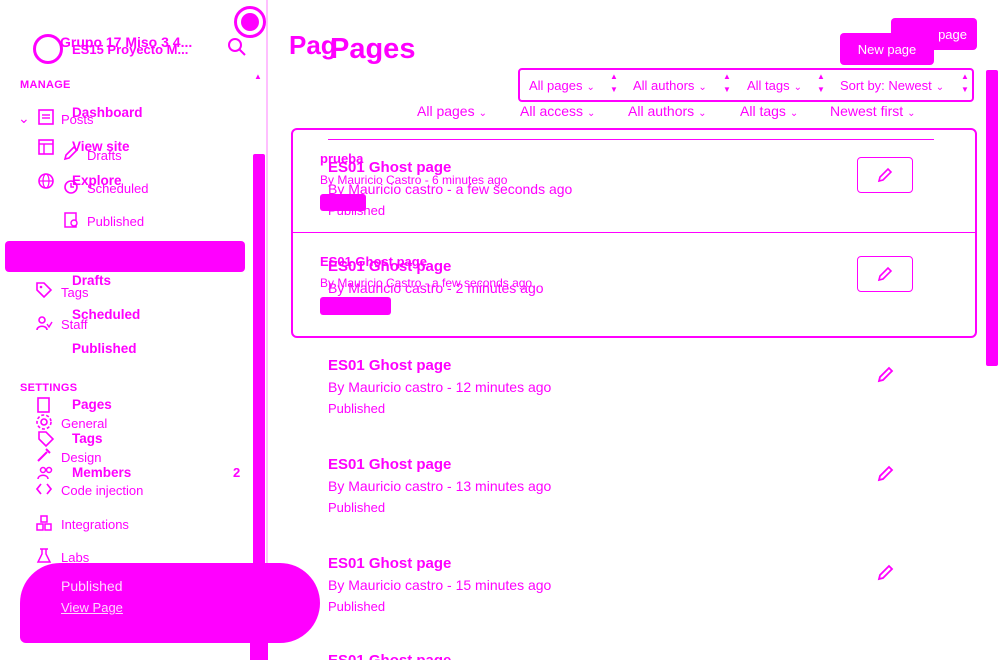 The width and height of the screenshot is (1000, 660). What do you see at coordinates (992, 218) in the screenshot?
I see `main-scrollbar-thumb` at bounding box center [992, 218].